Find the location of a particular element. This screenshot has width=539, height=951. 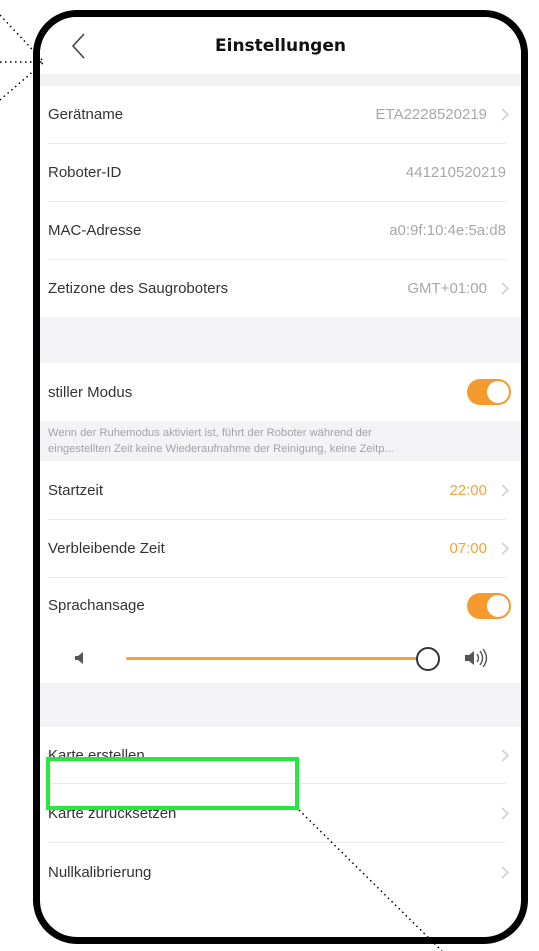

row-label: Zetizone des Saugroboters is located at coordinates (138, 288).